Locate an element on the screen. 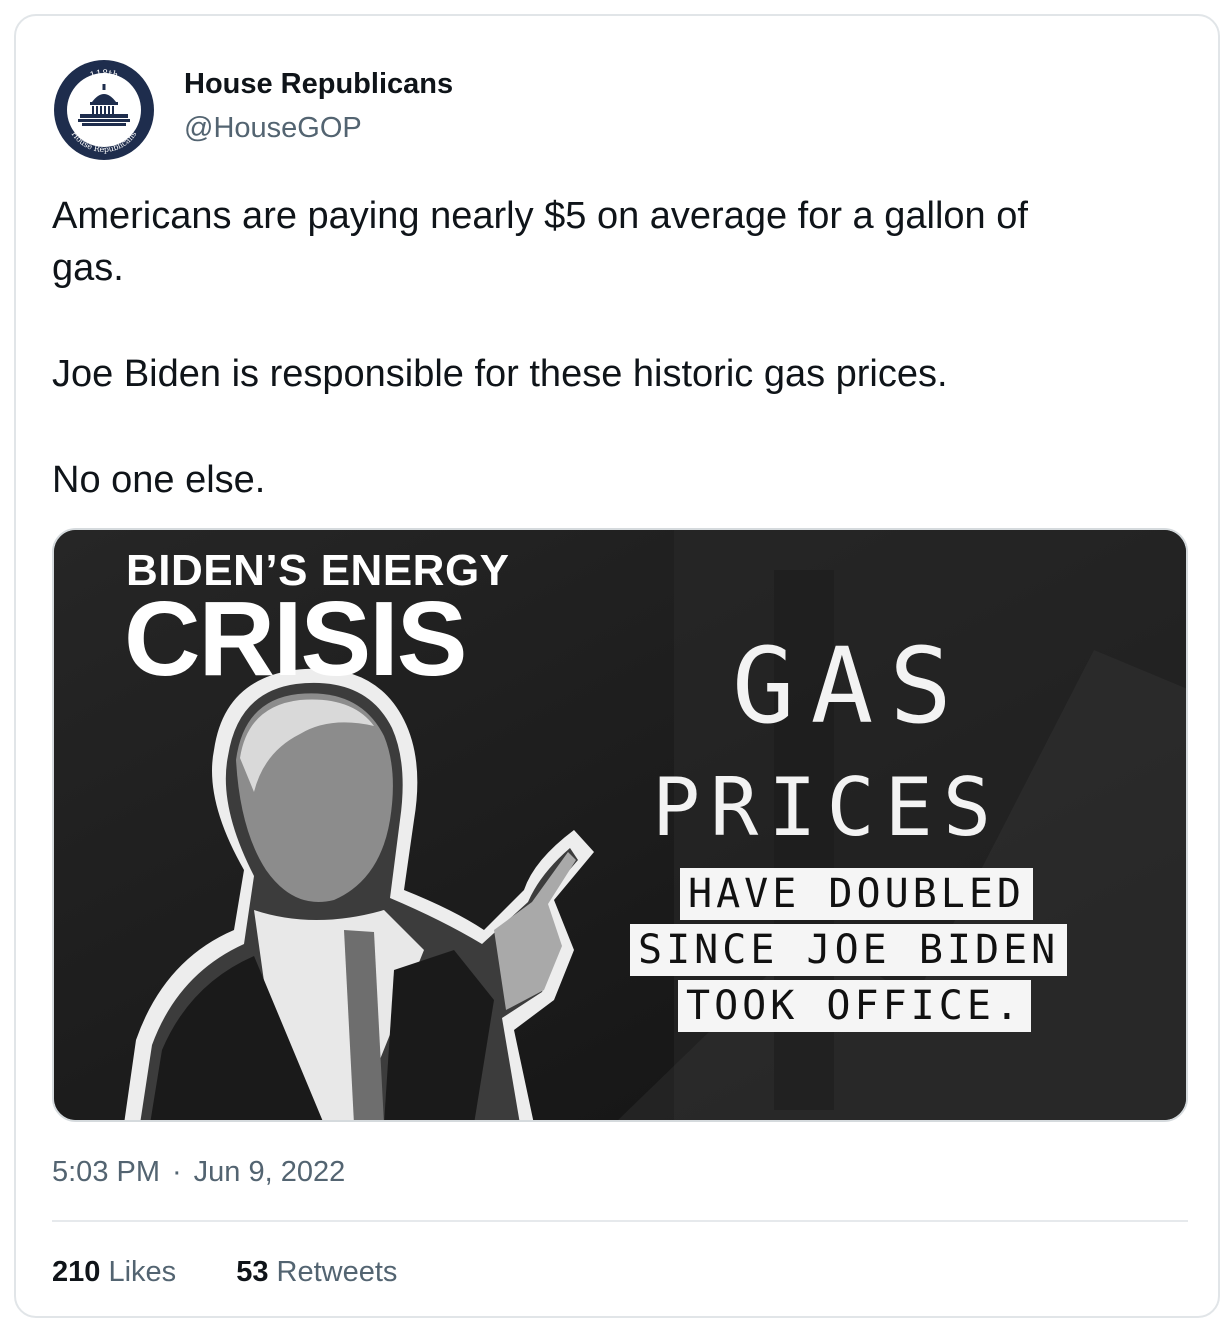 Image resolution: width=1230 pixels, height=1328 pixels. divider is located at coordinates (620, 1221).